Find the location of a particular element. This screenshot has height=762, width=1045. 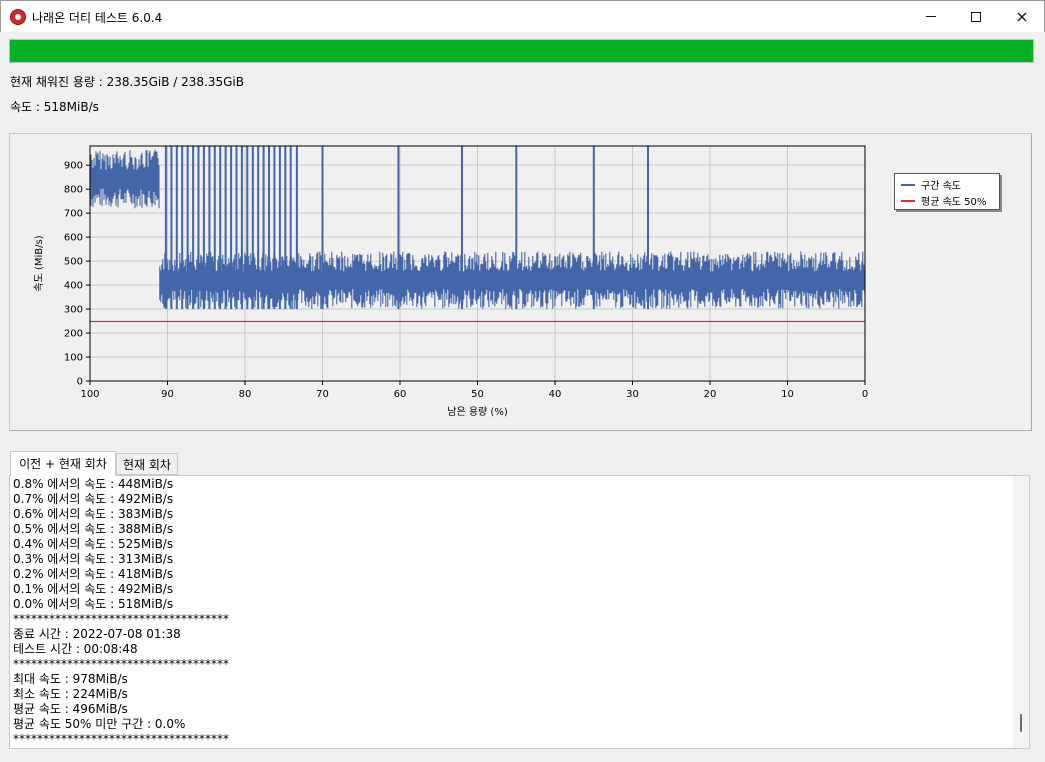

minimize-icon is located at coordinates (931, 16).